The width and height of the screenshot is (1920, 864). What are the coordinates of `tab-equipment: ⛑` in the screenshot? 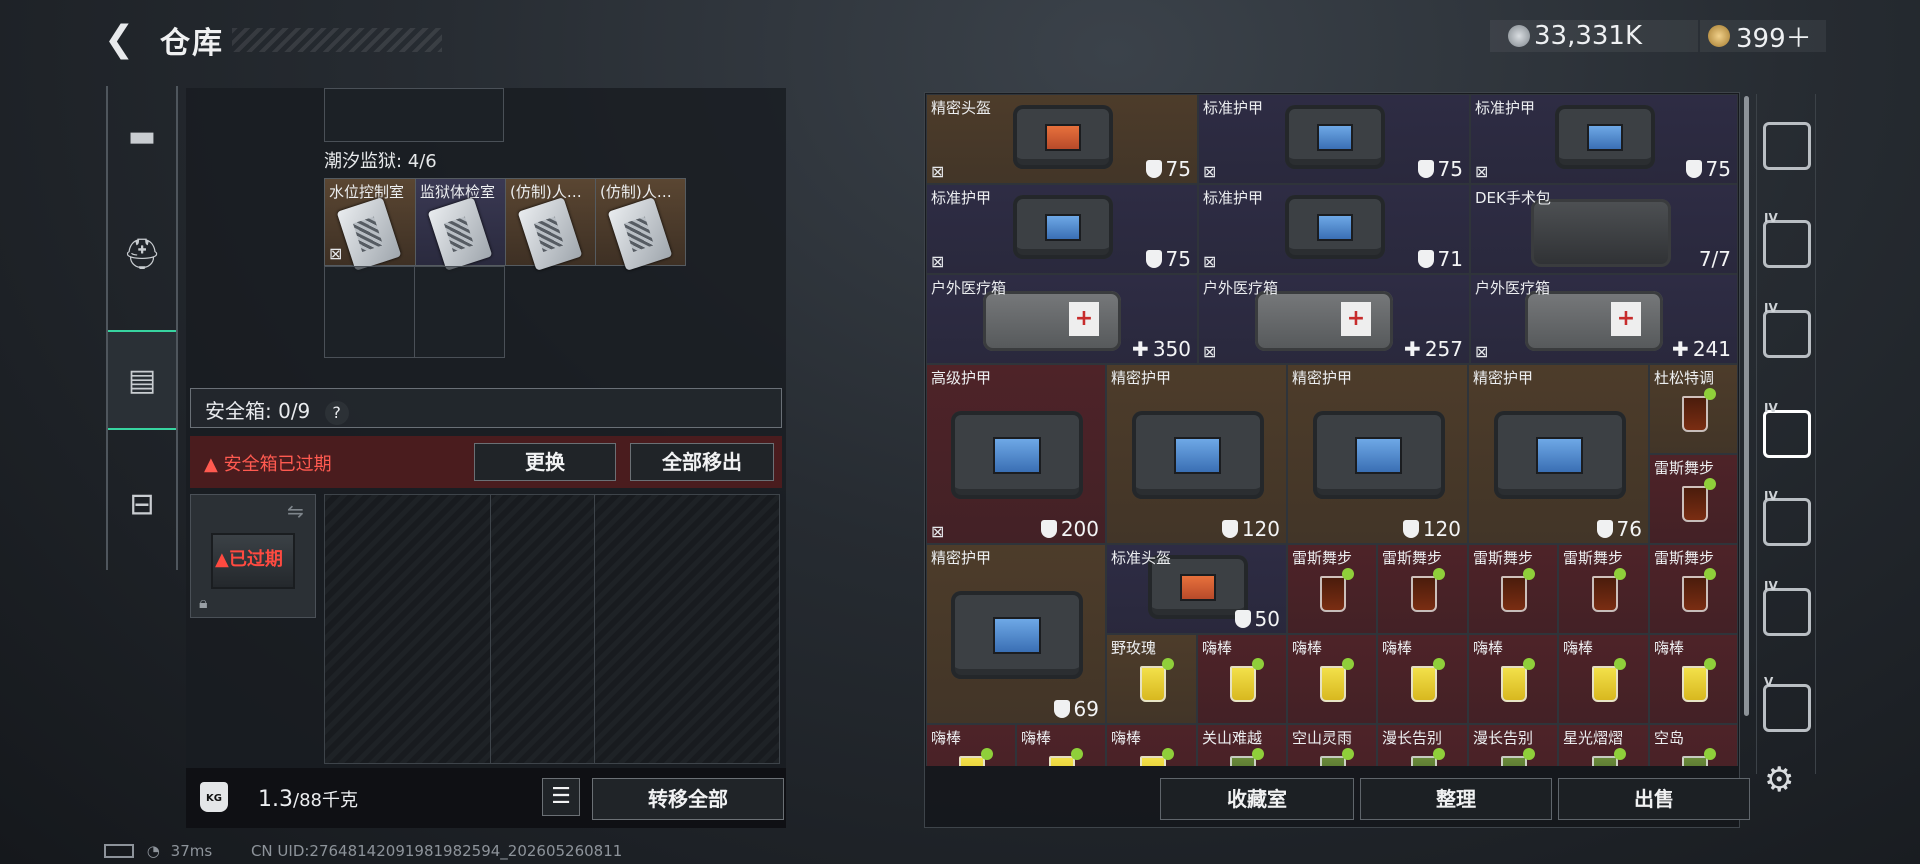 It's located at (142, 254).